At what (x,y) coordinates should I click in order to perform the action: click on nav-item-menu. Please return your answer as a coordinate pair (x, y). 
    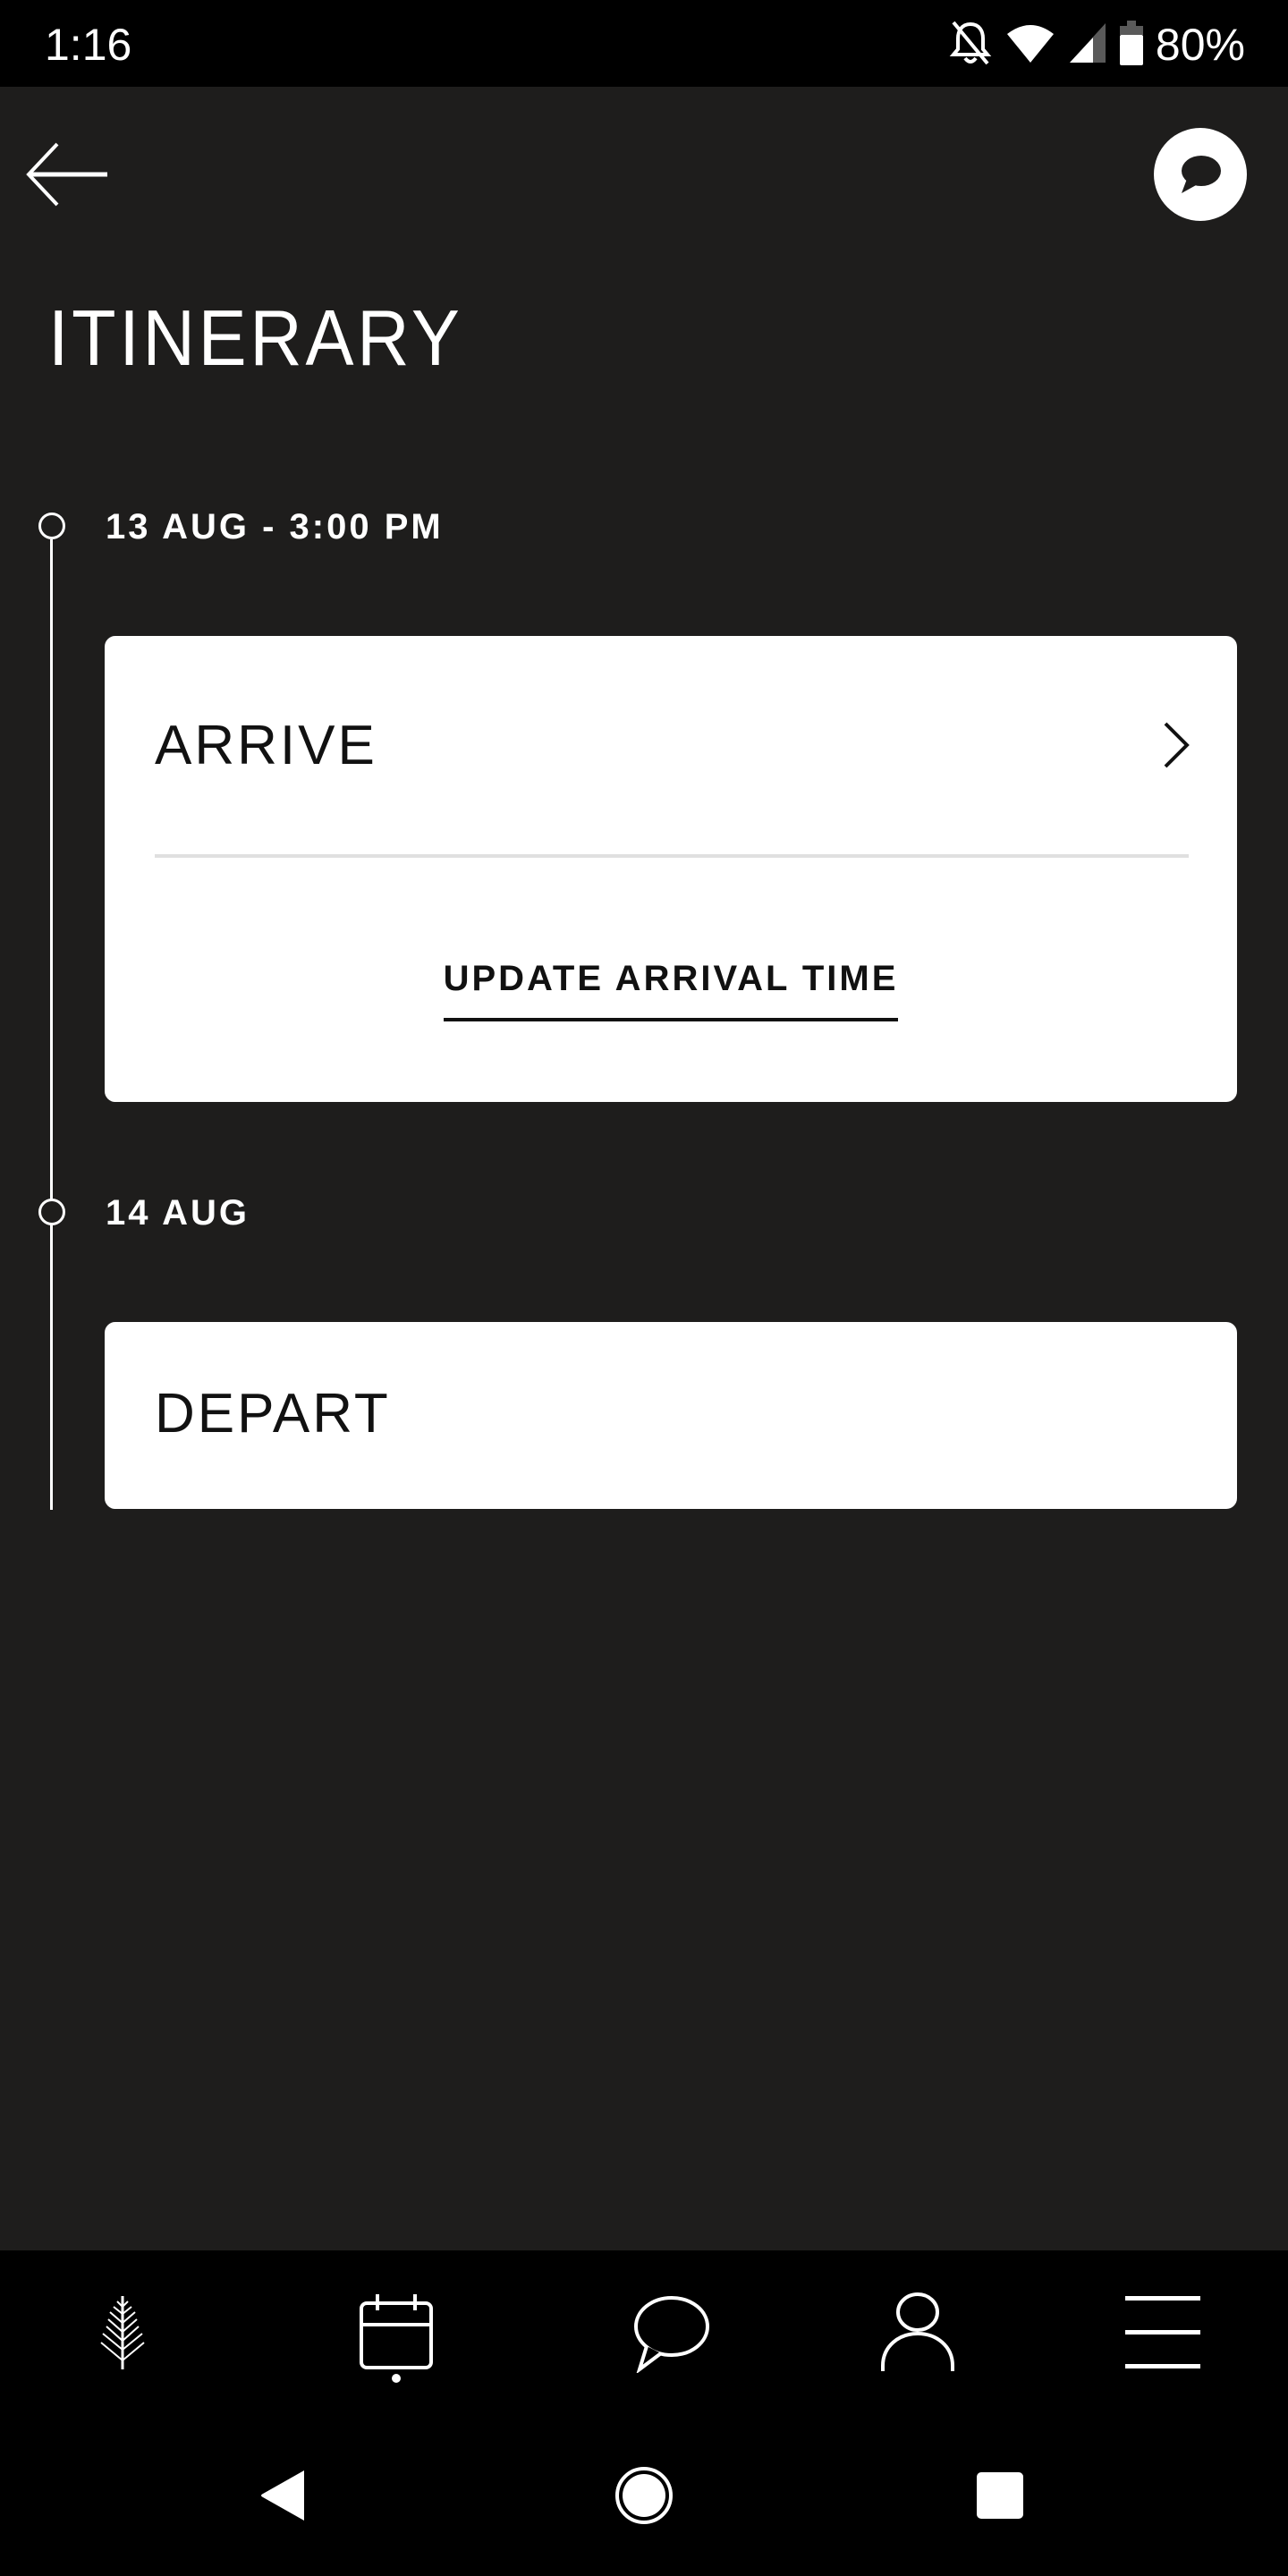
    Looking at the image, I should click on (1163, 2332).